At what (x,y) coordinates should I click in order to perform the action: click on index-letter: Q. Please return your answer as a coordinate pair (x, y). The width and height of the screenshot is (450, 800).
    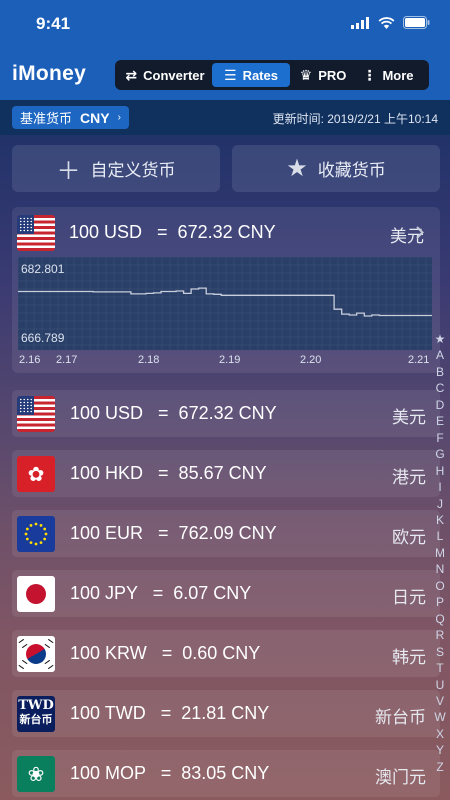
    Looking at the image, I should click on (440, 619).